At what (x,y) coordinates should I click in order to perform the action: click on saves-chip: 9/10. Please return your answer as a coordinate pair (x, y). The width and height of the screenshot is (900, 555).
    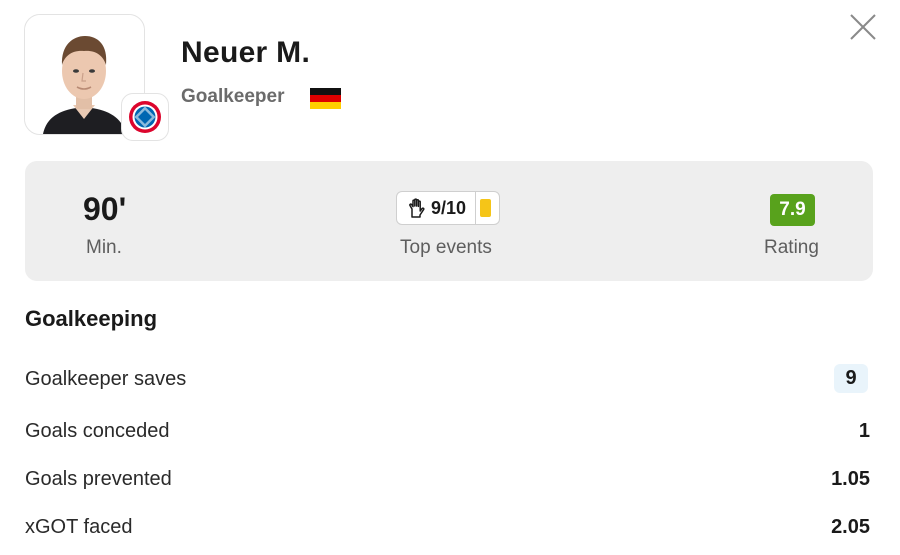
    Looking at the image, I should click on (436, 208).